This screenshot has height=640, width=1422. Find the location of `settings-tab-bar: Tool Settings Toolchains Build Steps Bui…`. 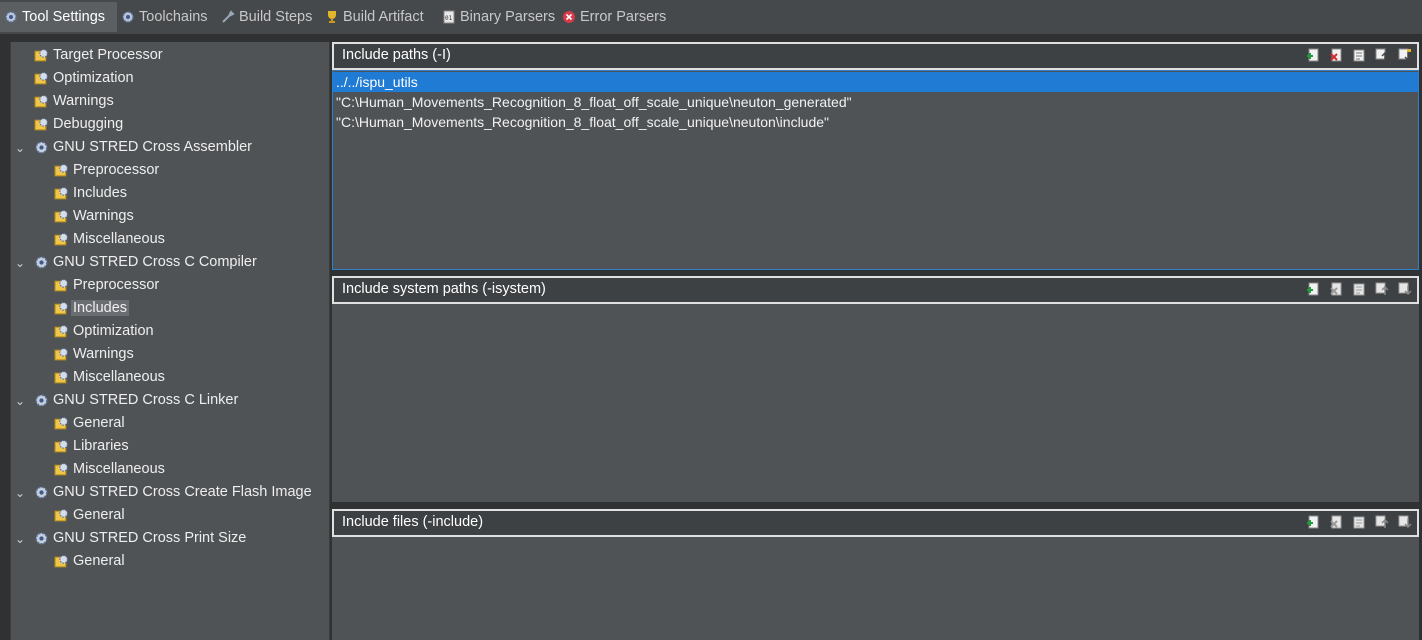

settings-tab-bar: Tool Settings Toolchains Build Steps Bui… is located at coordinates (711, 17).